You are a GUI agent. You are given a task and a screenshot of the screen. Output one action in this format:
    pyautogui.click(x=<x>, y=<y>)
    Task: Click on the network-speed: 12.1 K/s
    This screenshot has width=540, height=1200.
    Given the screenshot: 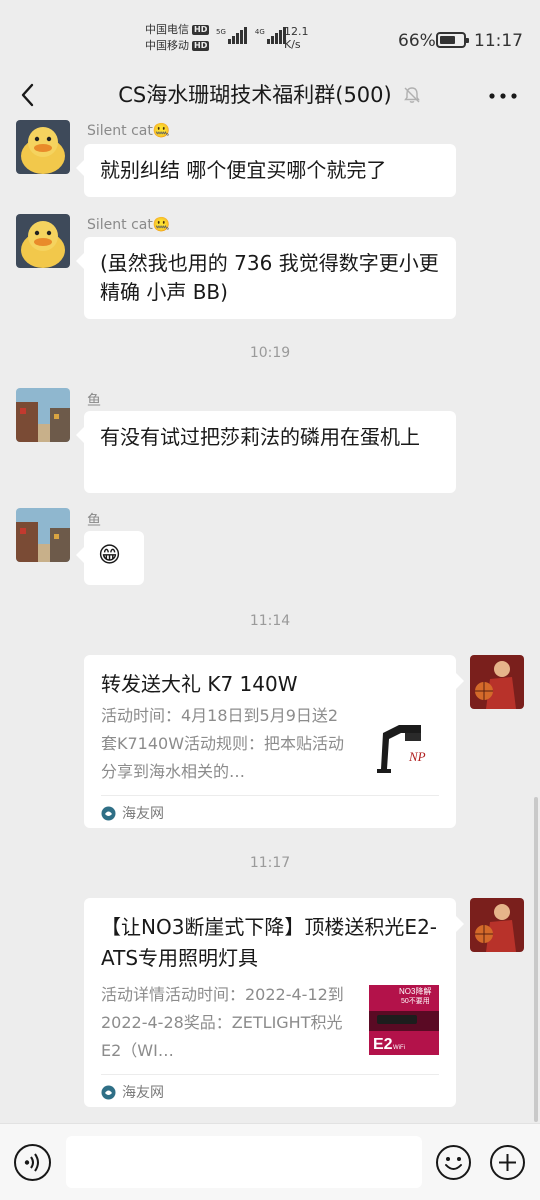 What is the action you would take?
    pyautogui.click(x=296, y=38)
    